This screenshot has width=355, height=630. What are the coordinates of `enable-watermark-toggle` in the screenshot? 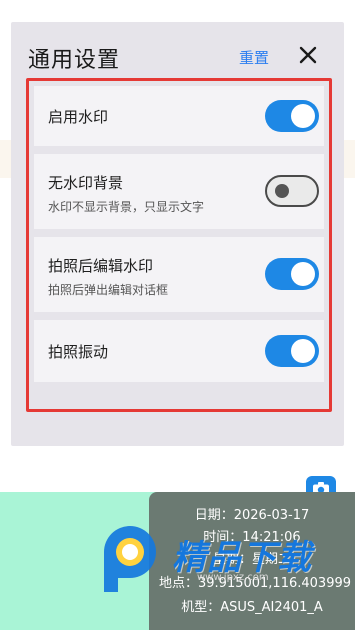 It's located at (292, 116).